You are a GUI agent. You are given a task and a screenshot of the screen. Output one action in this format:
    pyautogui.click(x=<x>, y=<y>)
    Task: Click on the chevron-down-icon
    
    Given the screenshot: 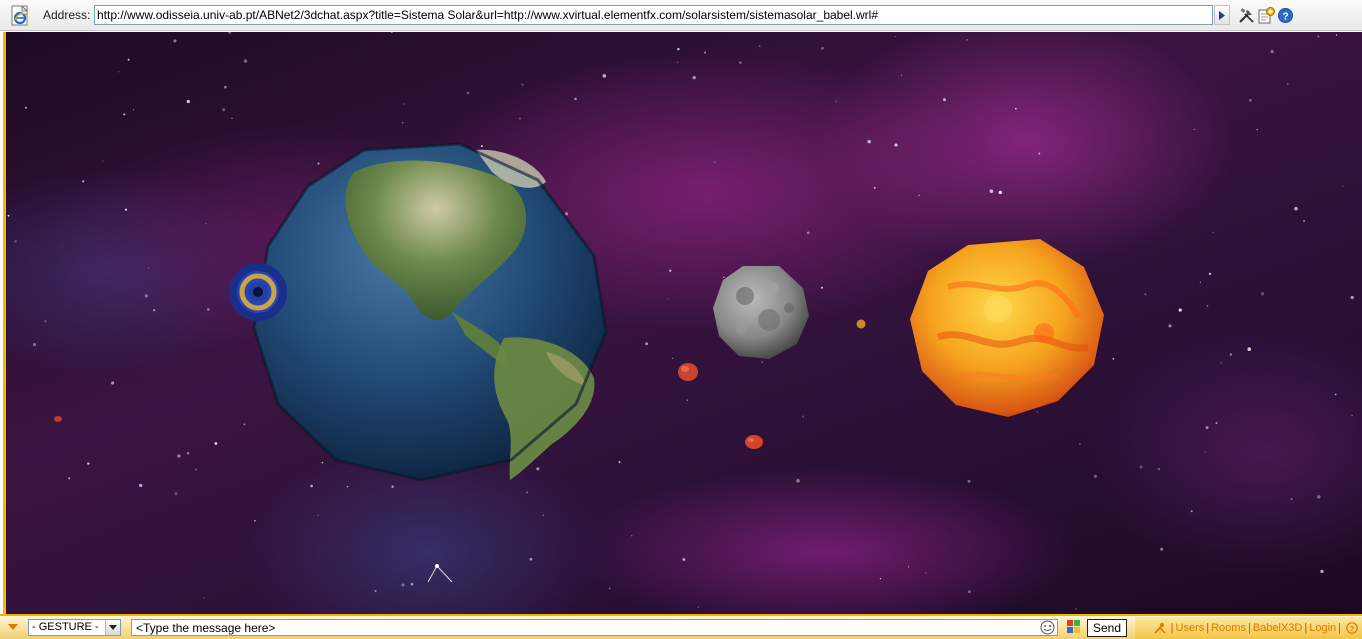 What is the action you would take?
    pyautogui.click(x=112, y=627)
    